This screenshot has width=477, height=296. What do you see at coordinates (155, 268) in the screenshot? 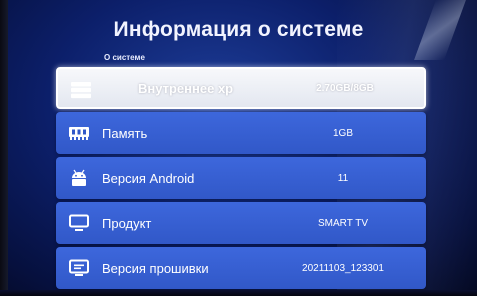
I see `row-label: Версия прошивки` at bounding box center [155, 268].